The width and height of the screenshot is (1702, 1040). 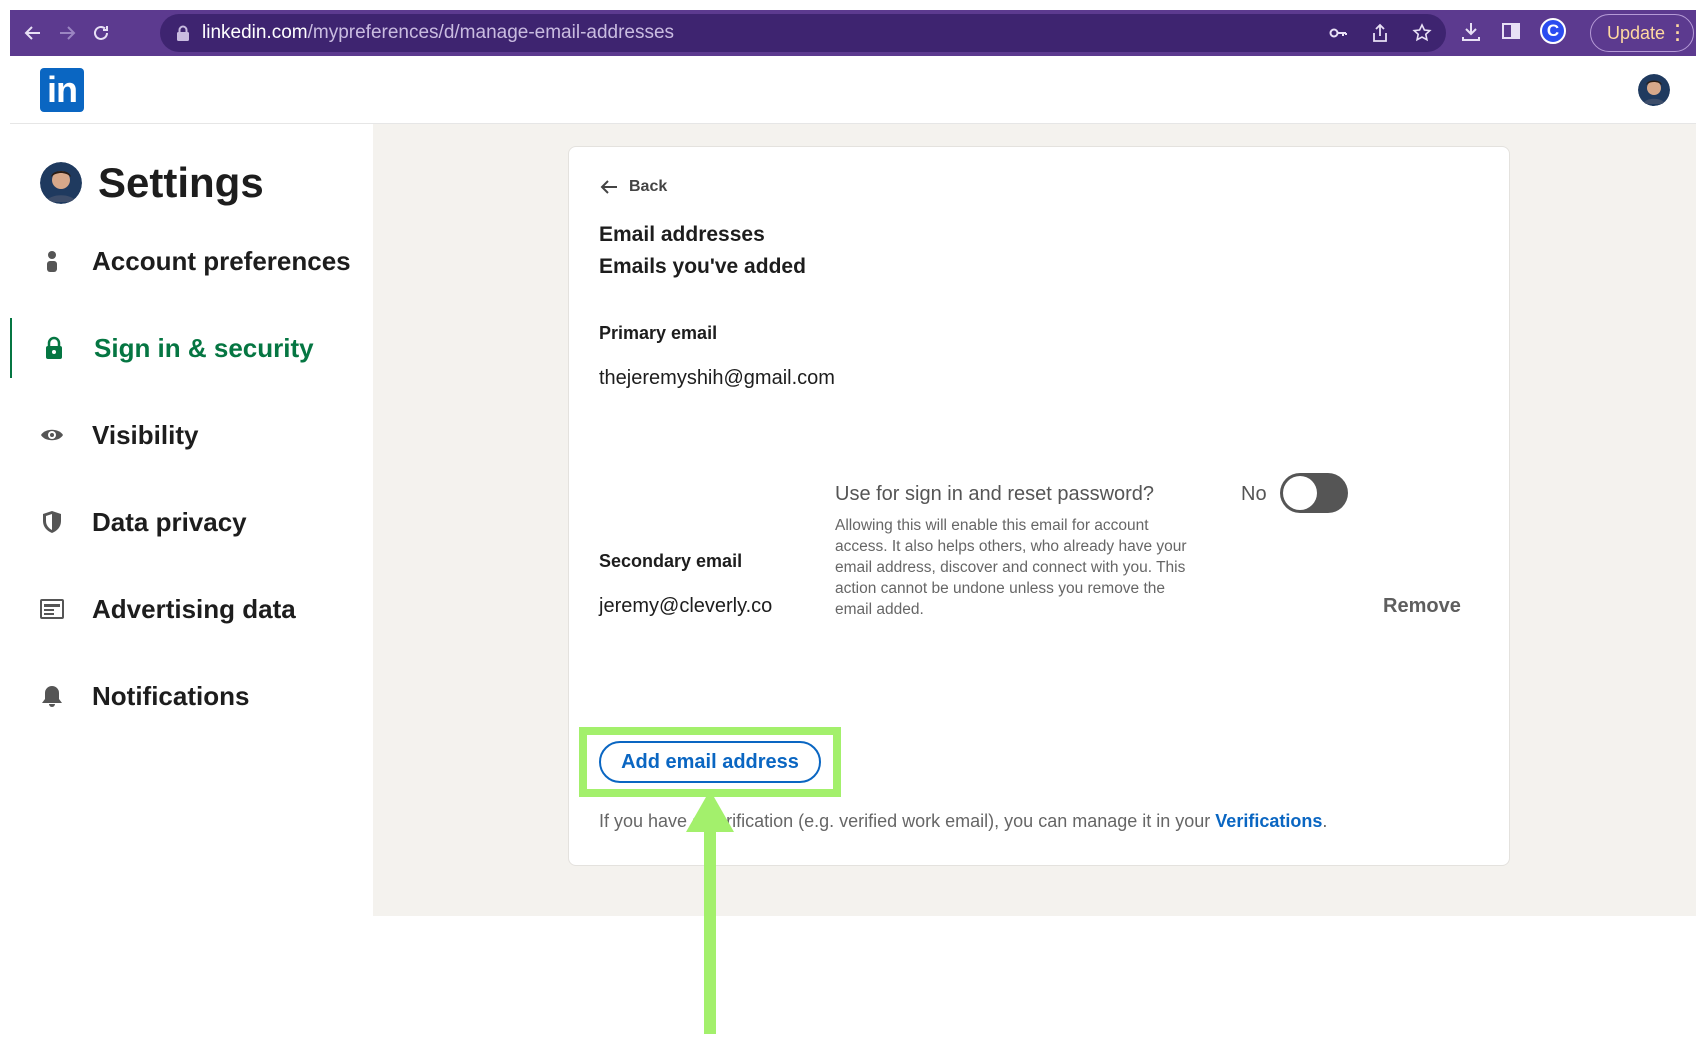 I want to click on key-icon, so click(x=1338, y=33).